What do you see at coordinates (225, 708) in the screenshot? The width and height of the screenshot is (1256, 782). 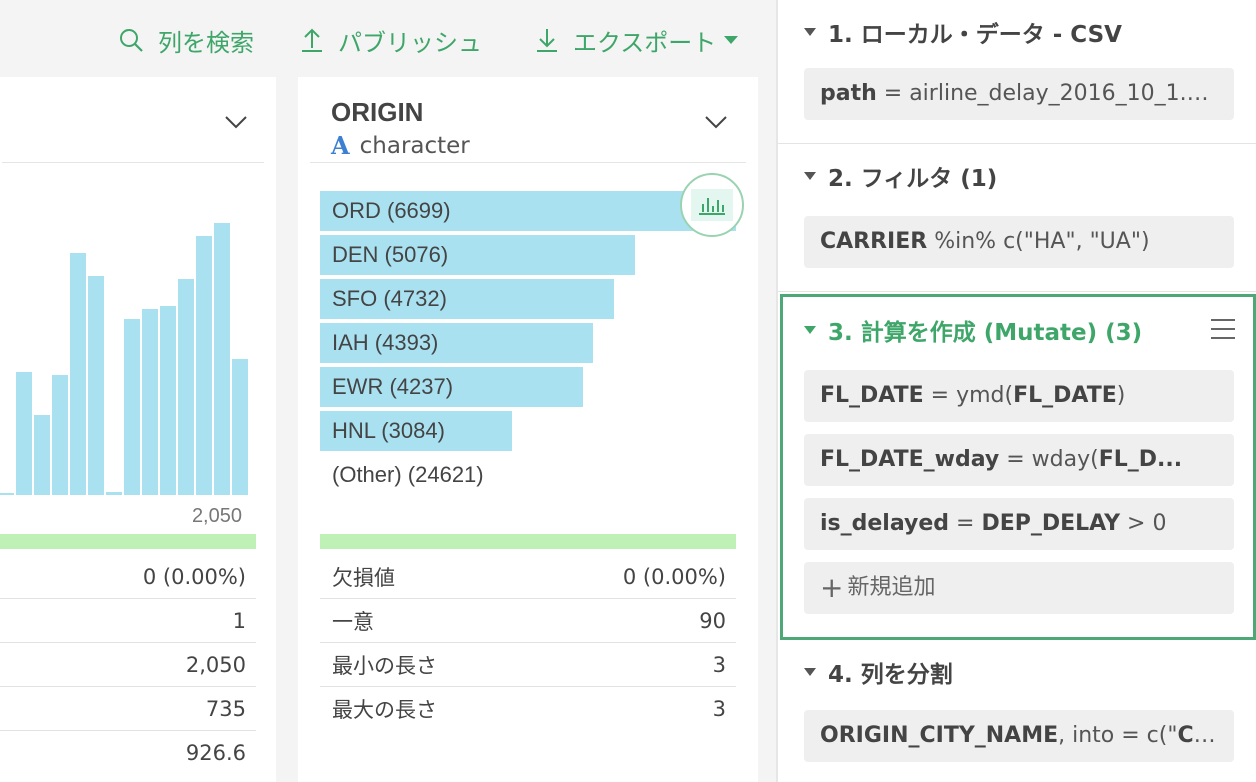 I see `stat-value: 735` at bounding box center [225, 708].